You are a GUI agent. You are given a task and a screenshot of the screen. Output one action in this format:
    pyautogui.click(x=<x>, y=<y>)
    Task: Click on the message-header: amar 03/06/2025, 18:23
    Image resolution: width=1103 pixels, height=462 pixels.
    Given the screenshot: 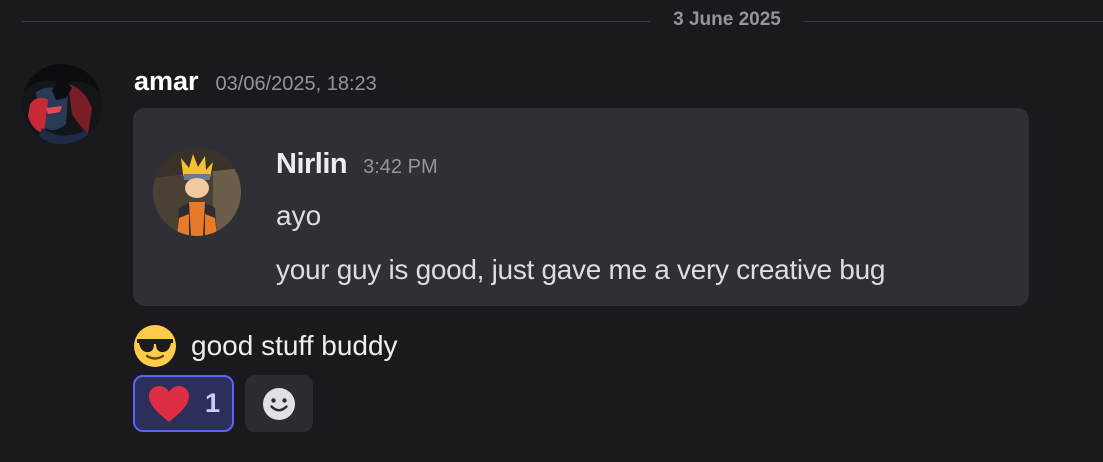 What is the action you would take?
    pyautogui.click(x=255, y=83)
    